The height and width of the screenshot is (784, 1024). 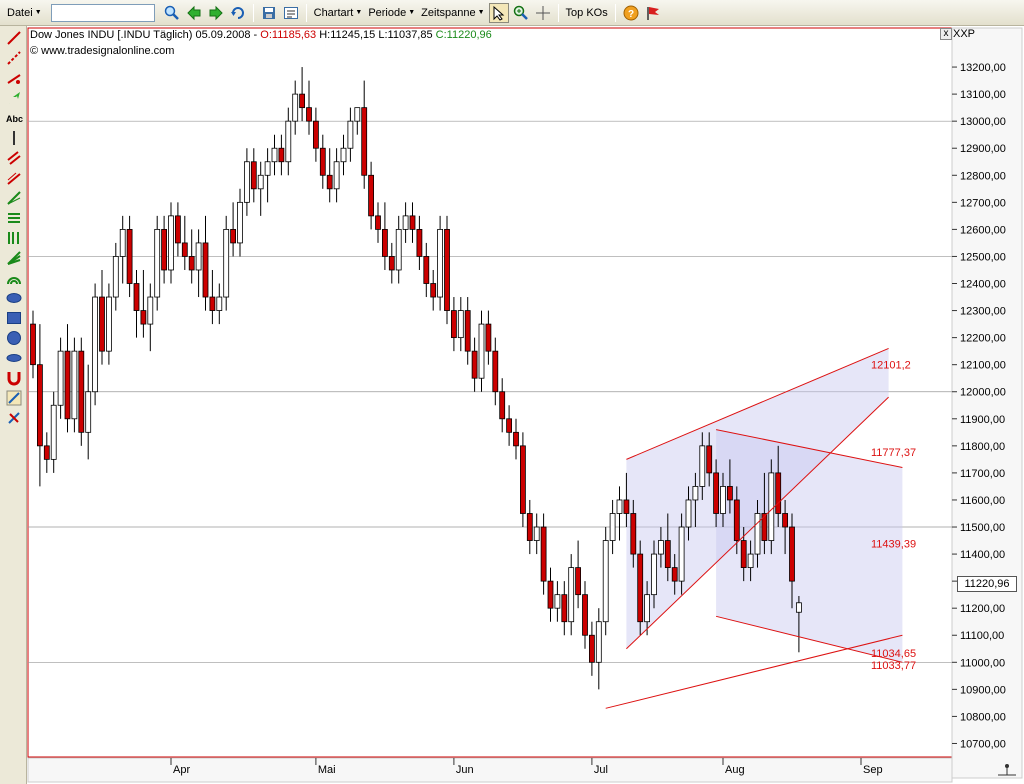 I want to click on y-tick-label: 11100,00, so click(x=982, y=636).